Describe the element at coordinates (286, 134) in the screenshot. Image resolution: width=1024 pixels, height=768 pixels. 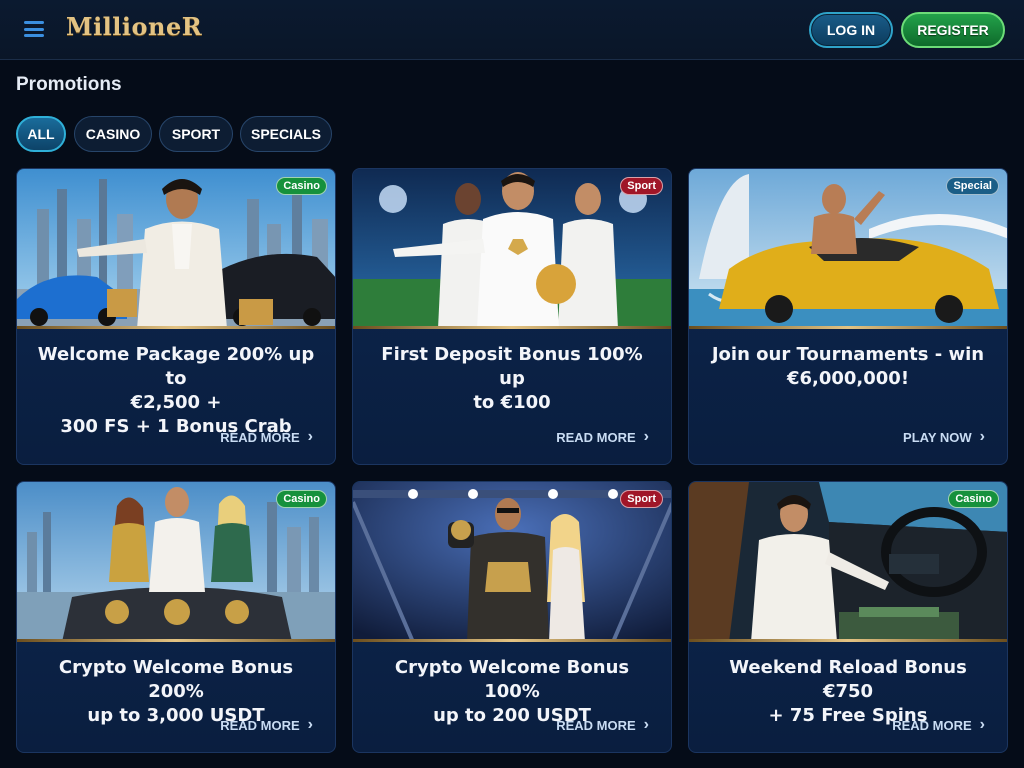
I see `tab-specials: SPECIALS` at that location.